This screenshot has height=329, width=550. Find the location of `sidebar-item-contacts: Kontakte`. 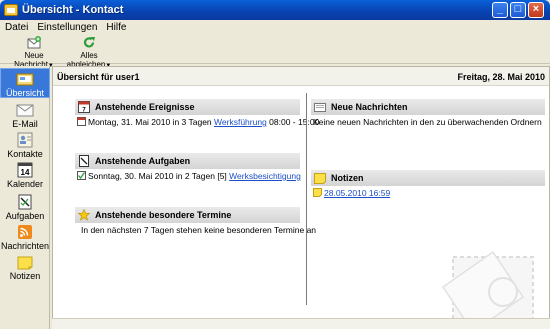

sidebar-item-contacts: Kontakte is located at coordinates (25, 145).